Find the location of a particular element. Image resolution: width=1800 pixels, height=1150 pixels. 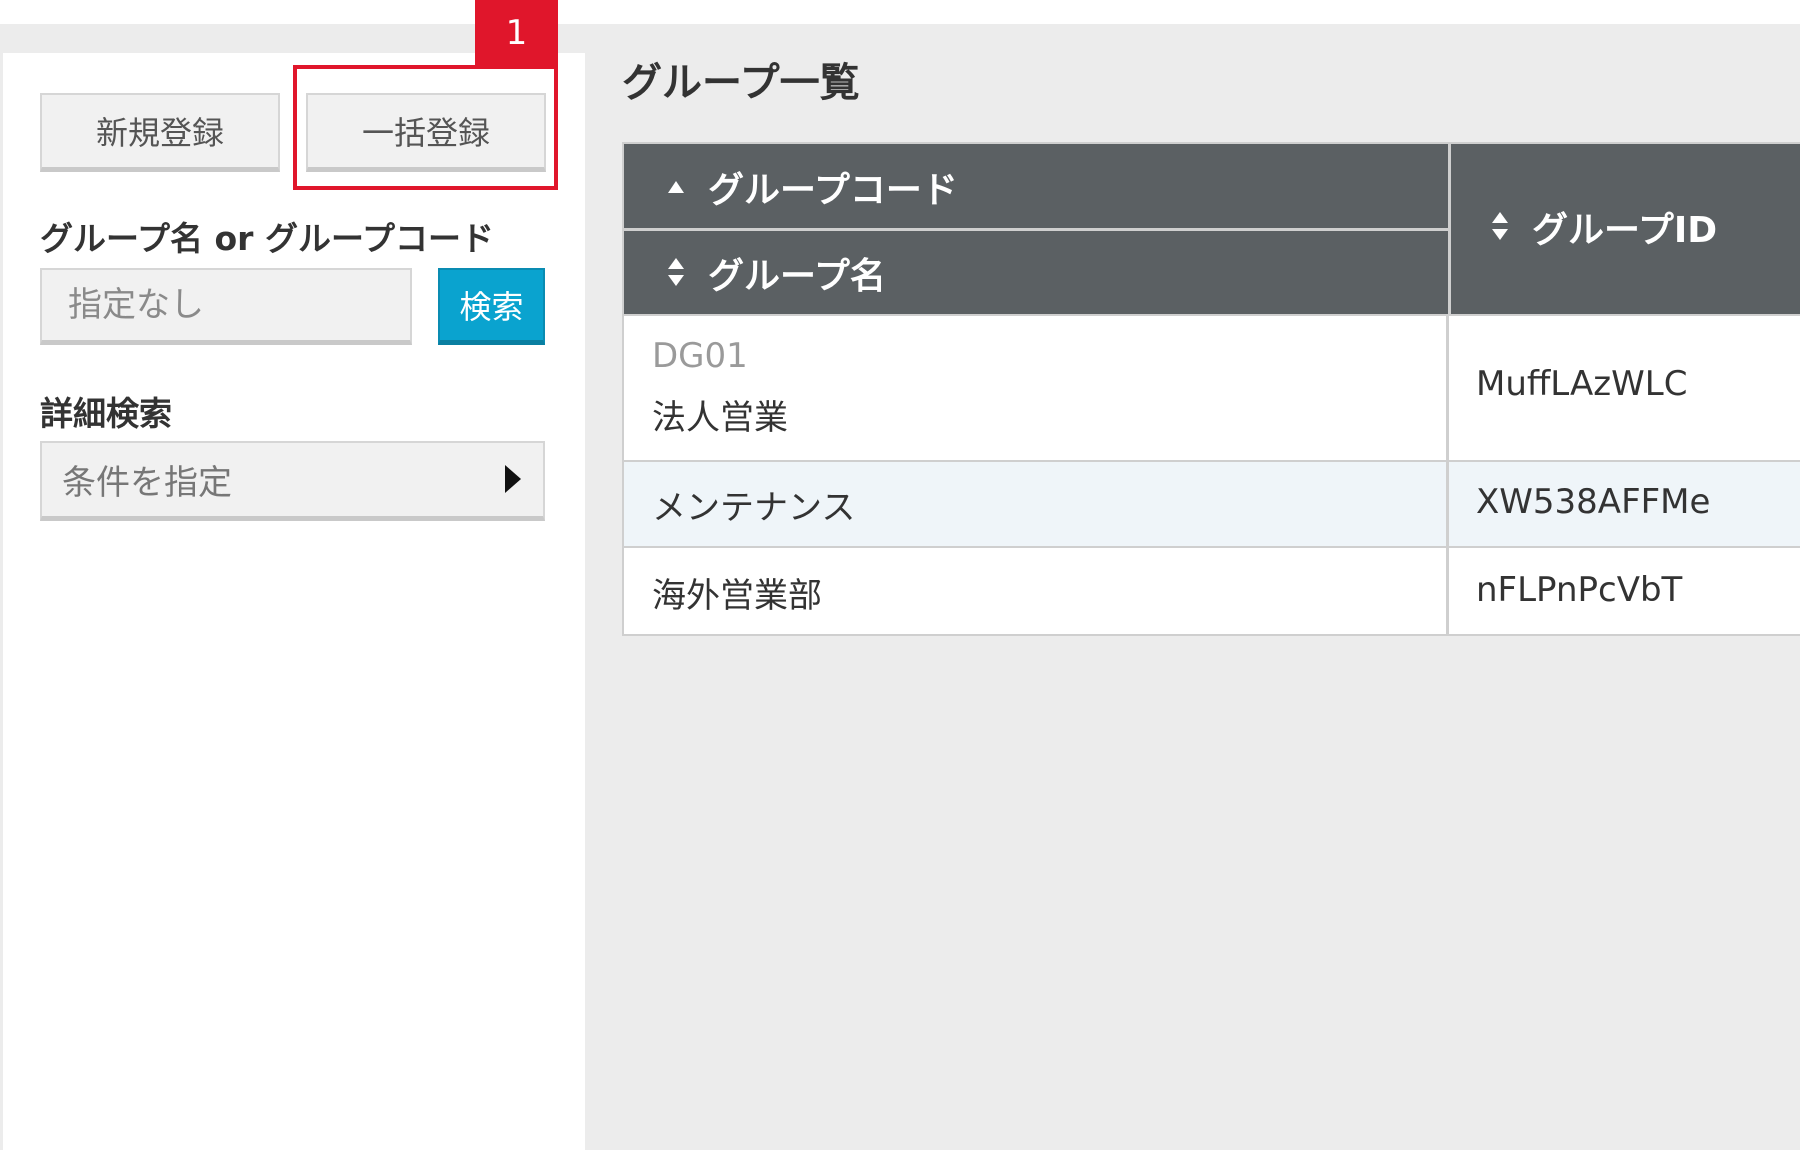

search-label: グループ名 or グループコード is located at coordinates (267, 238).